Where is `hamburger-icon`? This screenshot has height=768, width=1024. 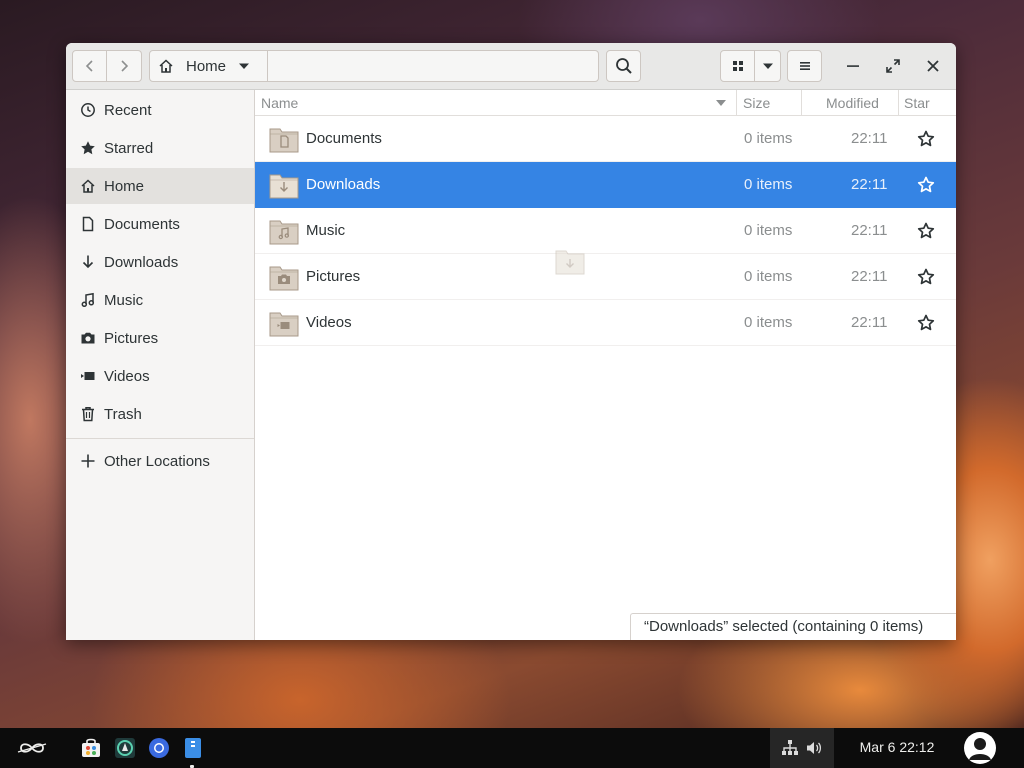 hamburger-icon is located at coordinates (804, 66).